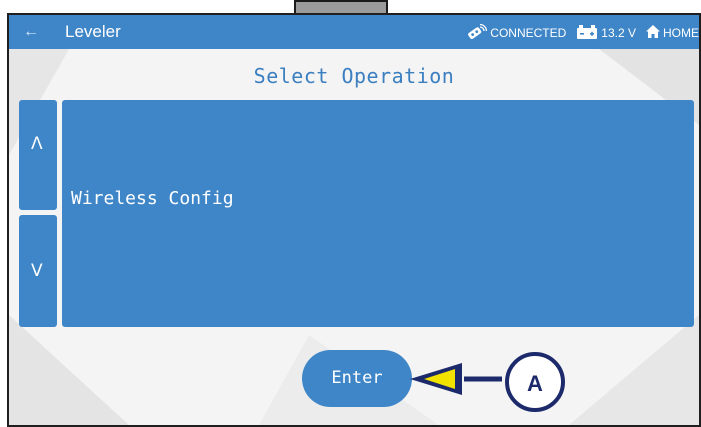  I want to click on page-title: Select Operation, so click(354, 76).